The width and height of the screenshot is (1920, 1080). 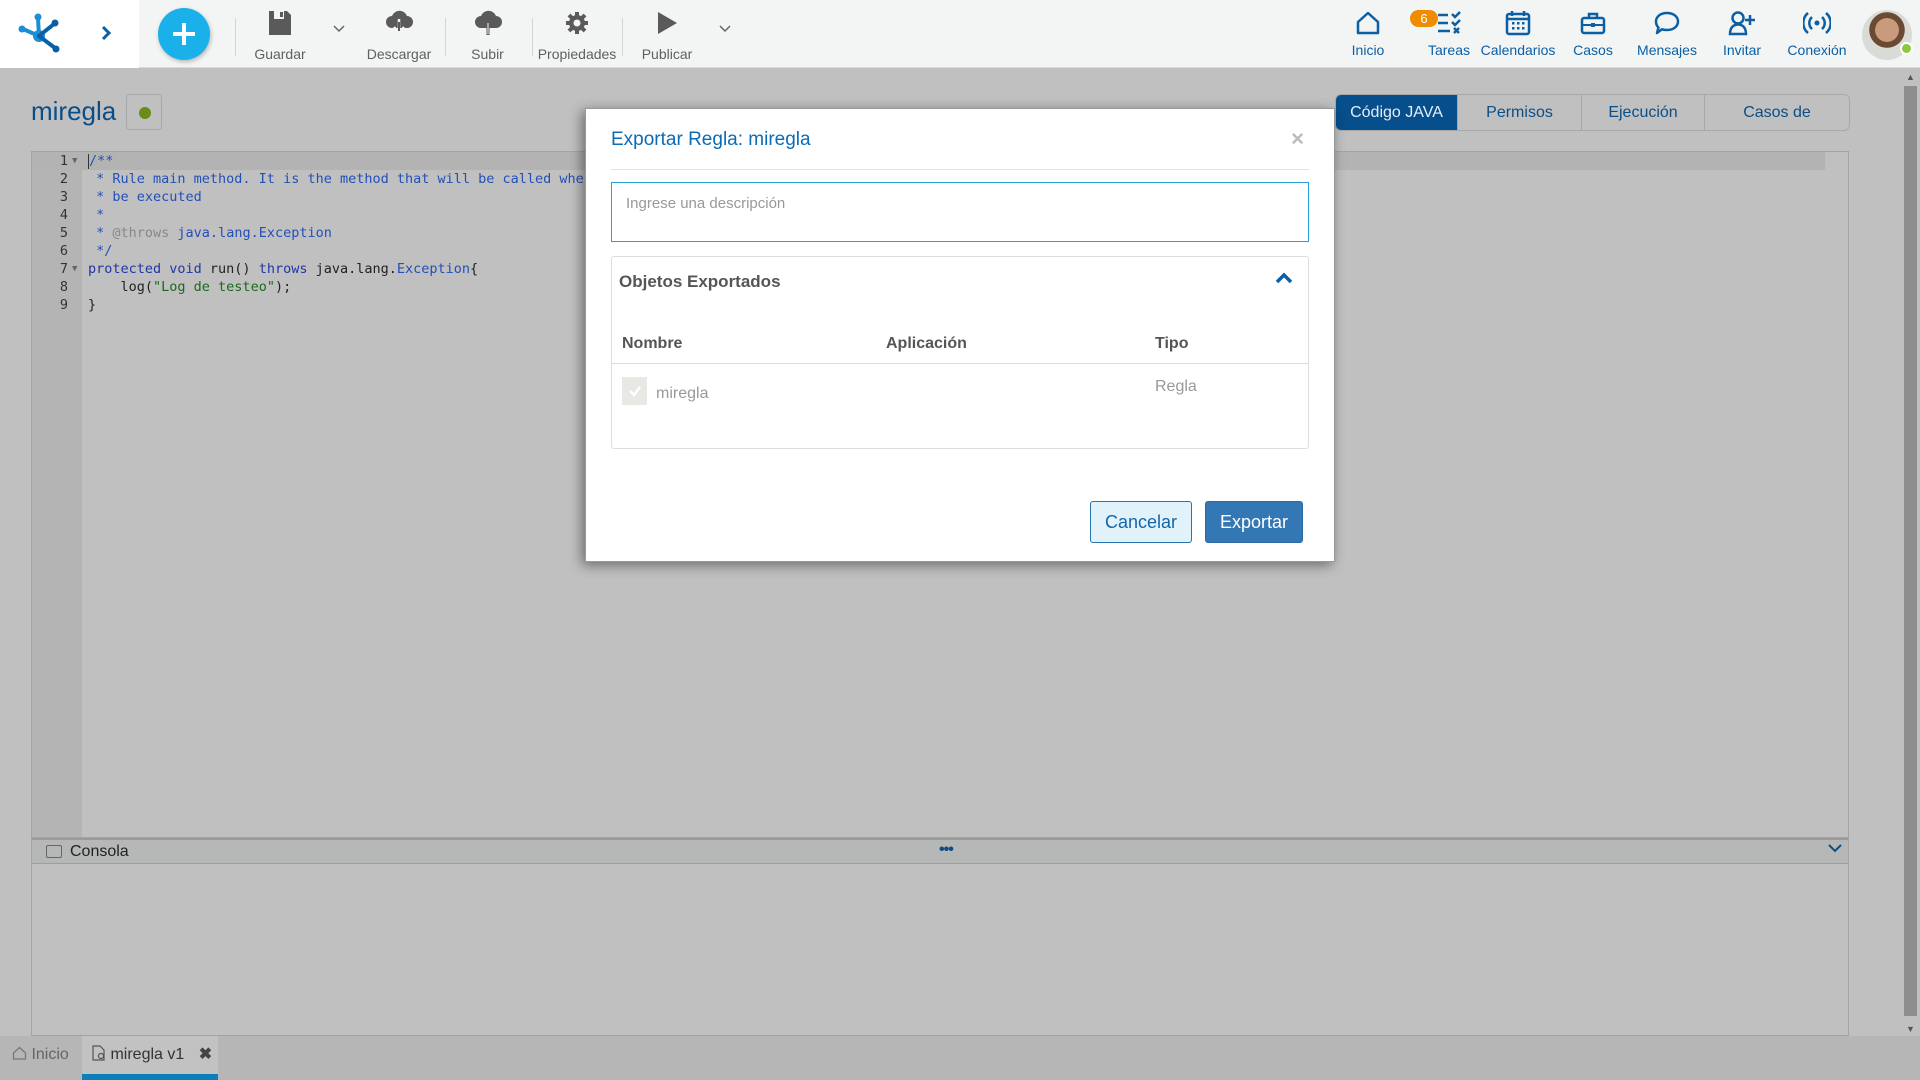 What do you see at coordinates (92, 305) in the screenshot?
I see `line-text: }` at bounding box center [92, 305].